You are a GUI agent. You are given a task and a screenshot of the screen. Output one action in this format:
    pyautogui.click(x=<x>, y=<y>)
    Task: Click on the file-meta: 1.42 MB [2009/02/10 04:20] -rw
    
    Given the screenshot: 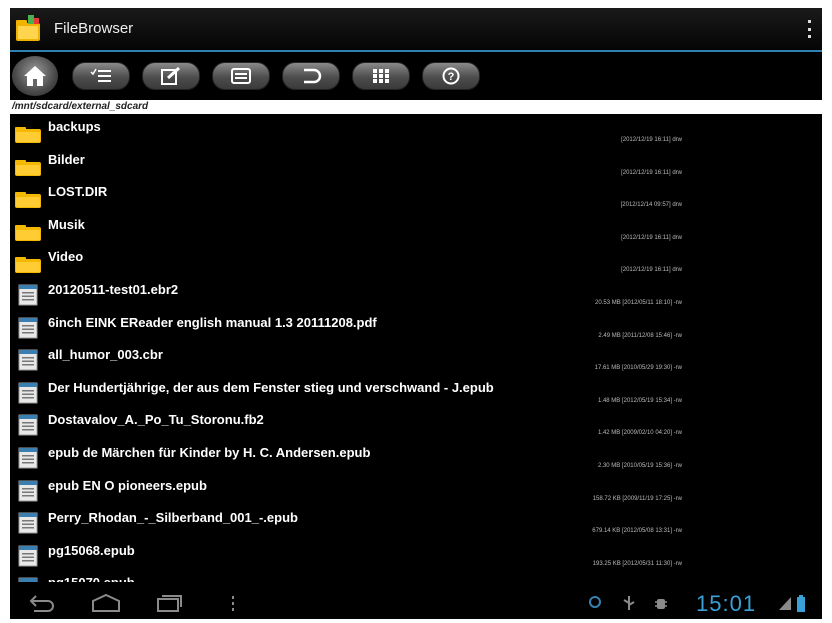 What is the action you would take?
    pyautogui.click(x=639, y=433)
    